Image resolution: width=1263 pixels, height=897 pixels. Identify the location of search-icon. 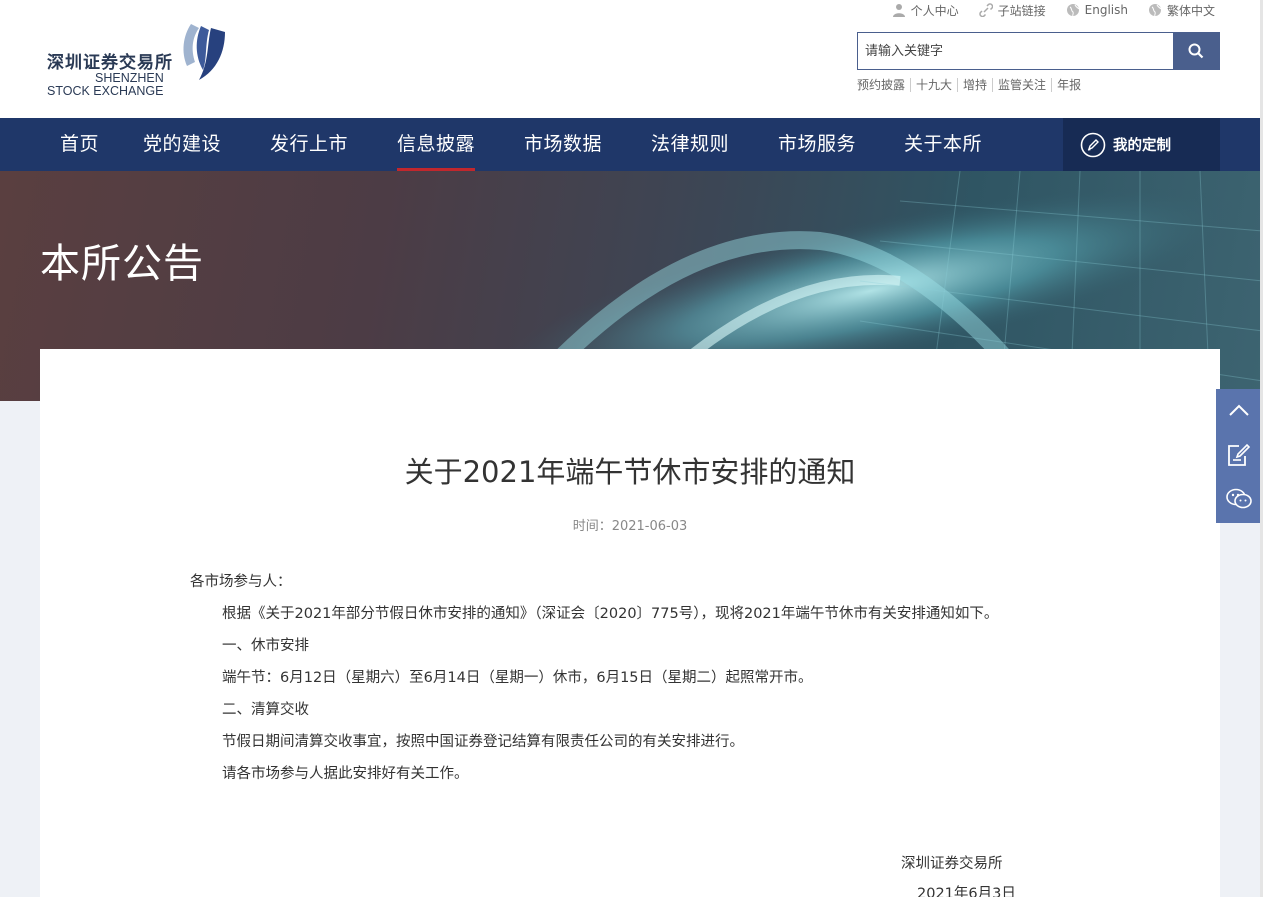
(1196, 51).